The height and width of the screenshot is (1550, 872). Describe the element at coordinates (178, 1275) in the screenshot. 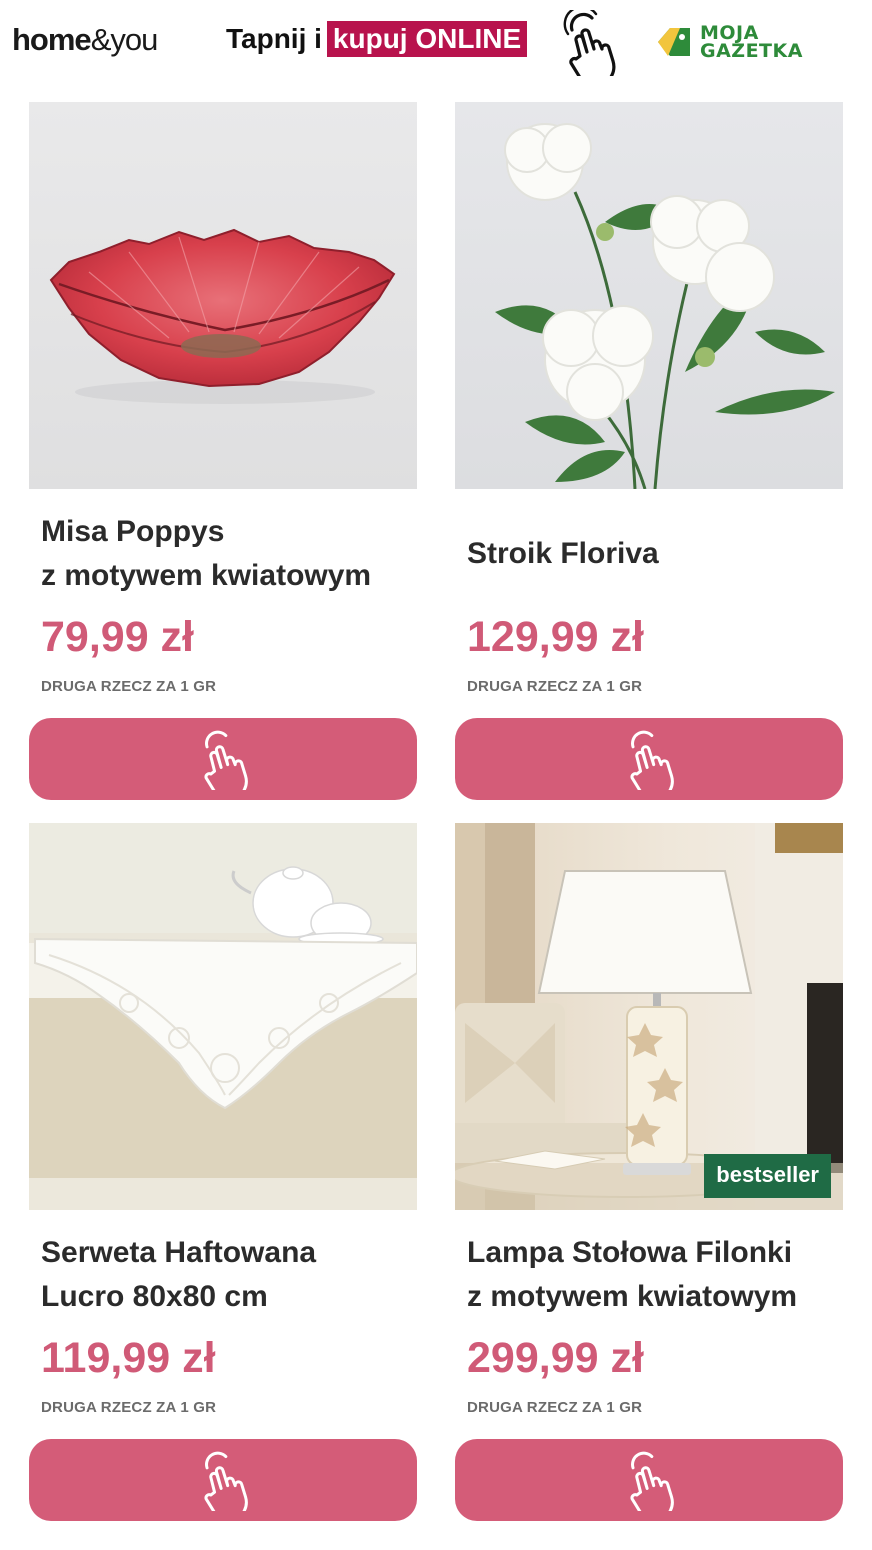

I see `product-title: Serweta Haftowana Lucro 80x80 cm` at that location.